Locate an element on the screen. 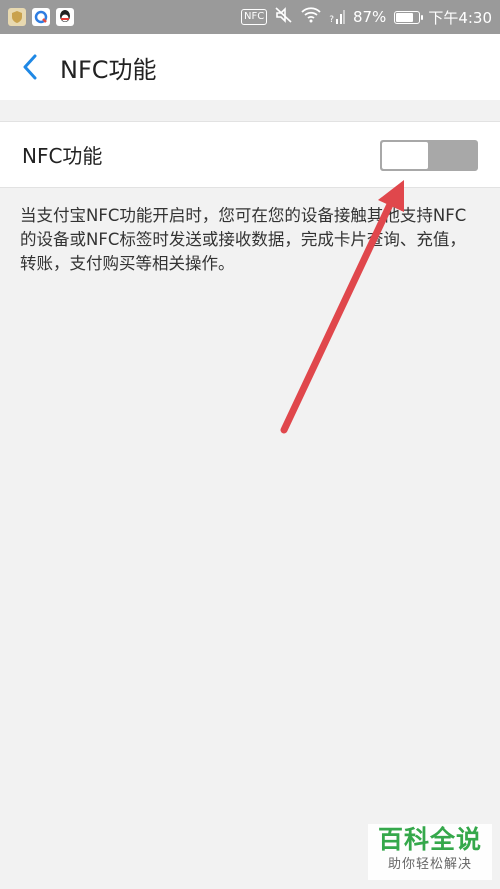 The width and height of the screenshot is (500, 889). watermark-subtitle: 助你轻松解决 is located at coordinates (429, 864).